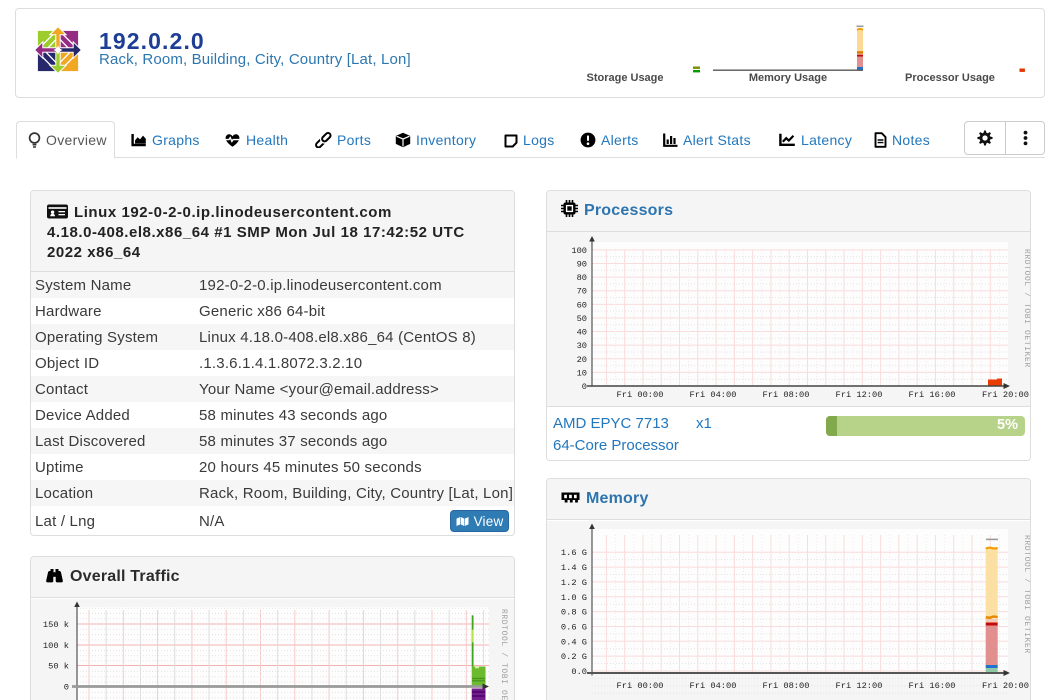 The height and width of the screenshot is (700, 1061). I want to click on svg-text: 10, so click(582, 373).